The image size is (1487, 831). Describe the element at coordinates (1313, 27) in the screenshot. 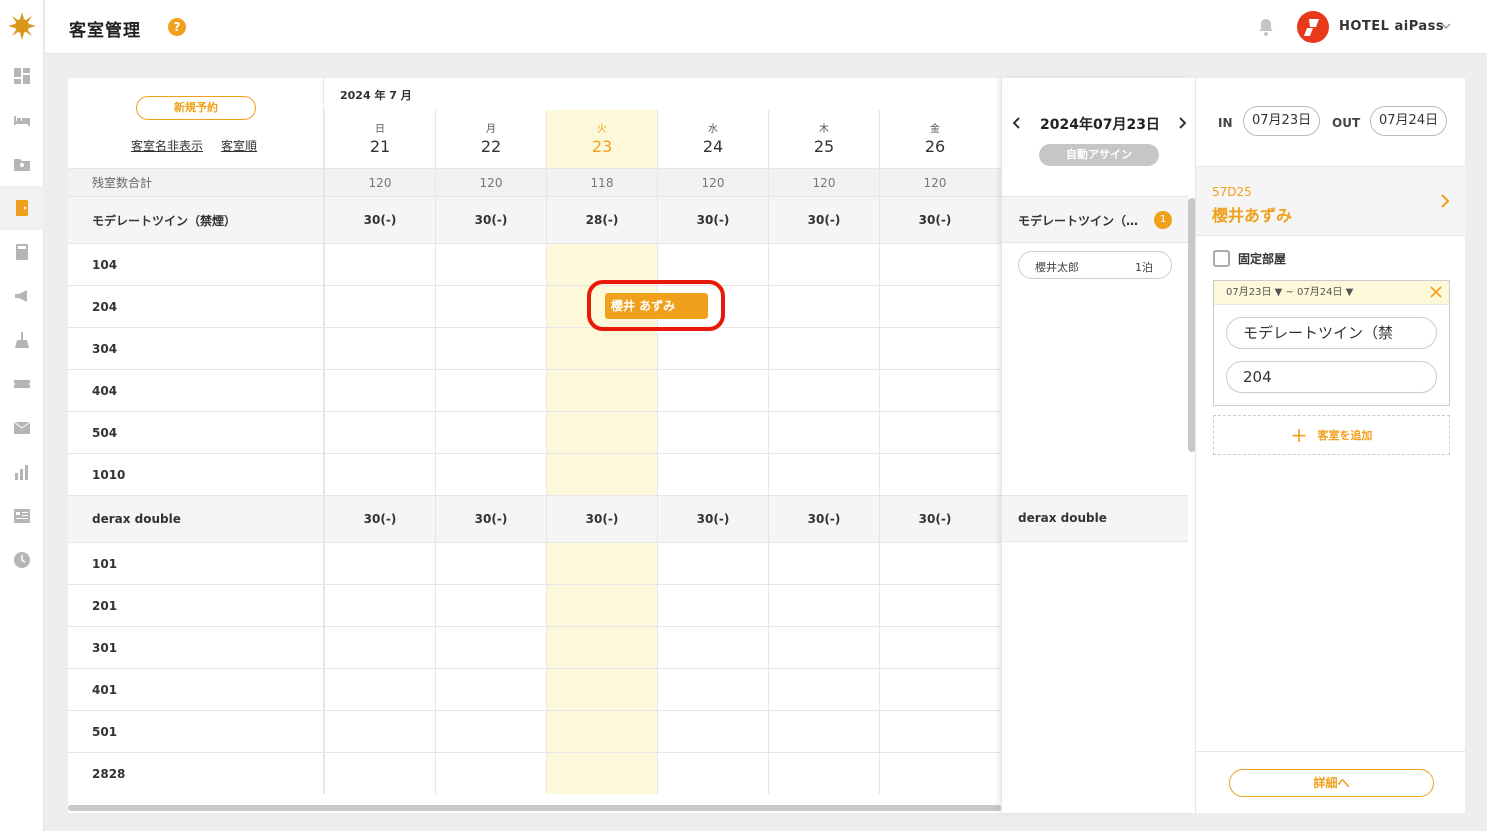

I see `hotel-avatar` at that location.